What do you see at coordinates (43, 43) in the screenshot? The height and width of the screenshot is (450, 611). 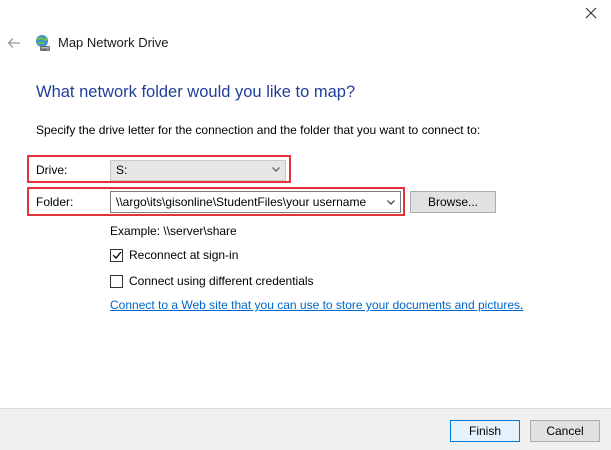 I see `network-drive-icon` at bounding box center [43, 43].